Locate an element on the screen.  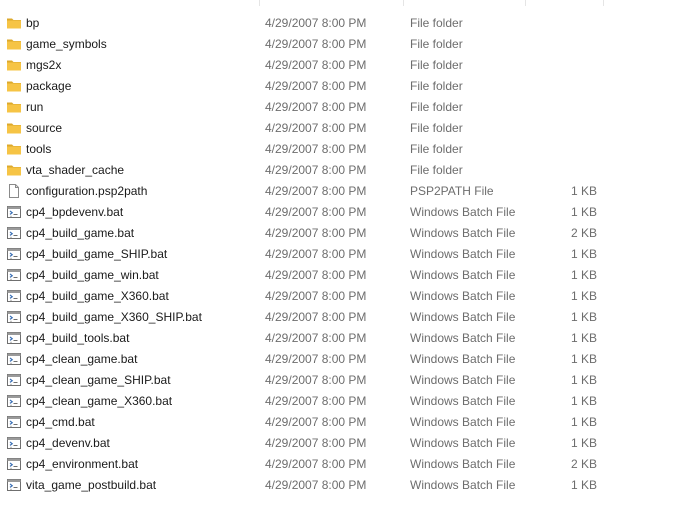
file-name: cp4_build_game_win.bat is located at coordinates (92, 275).